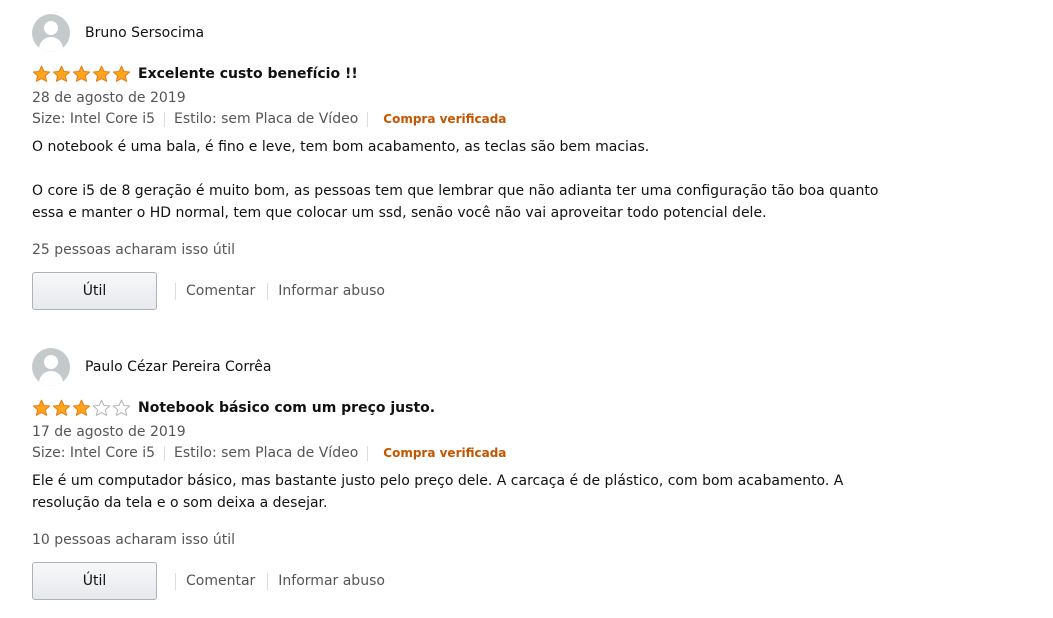  Describe the element at coordinates (109, 98) in the screenshot. I see `review-date: 28 de agosto de 2019` at that location.